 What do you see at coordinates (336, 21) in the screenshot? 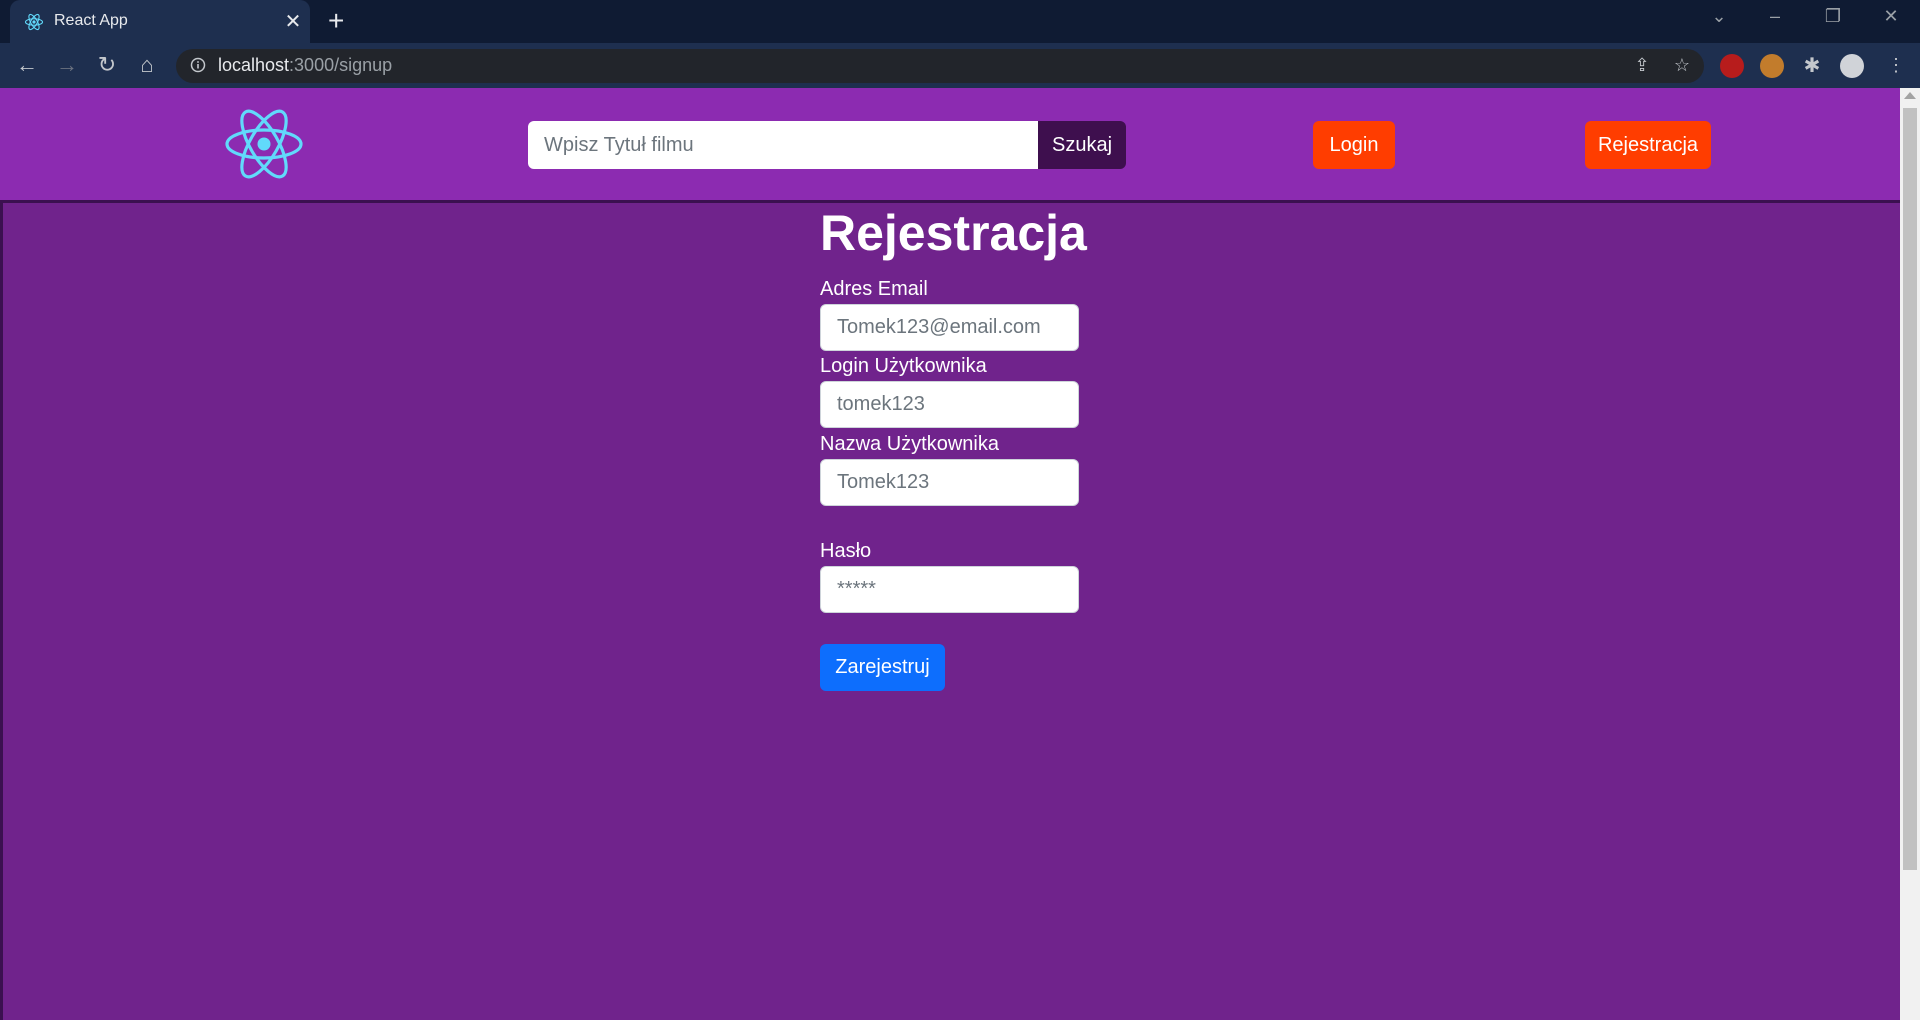
I see `new-tab-icon: +` at bounding box center [336, 21].